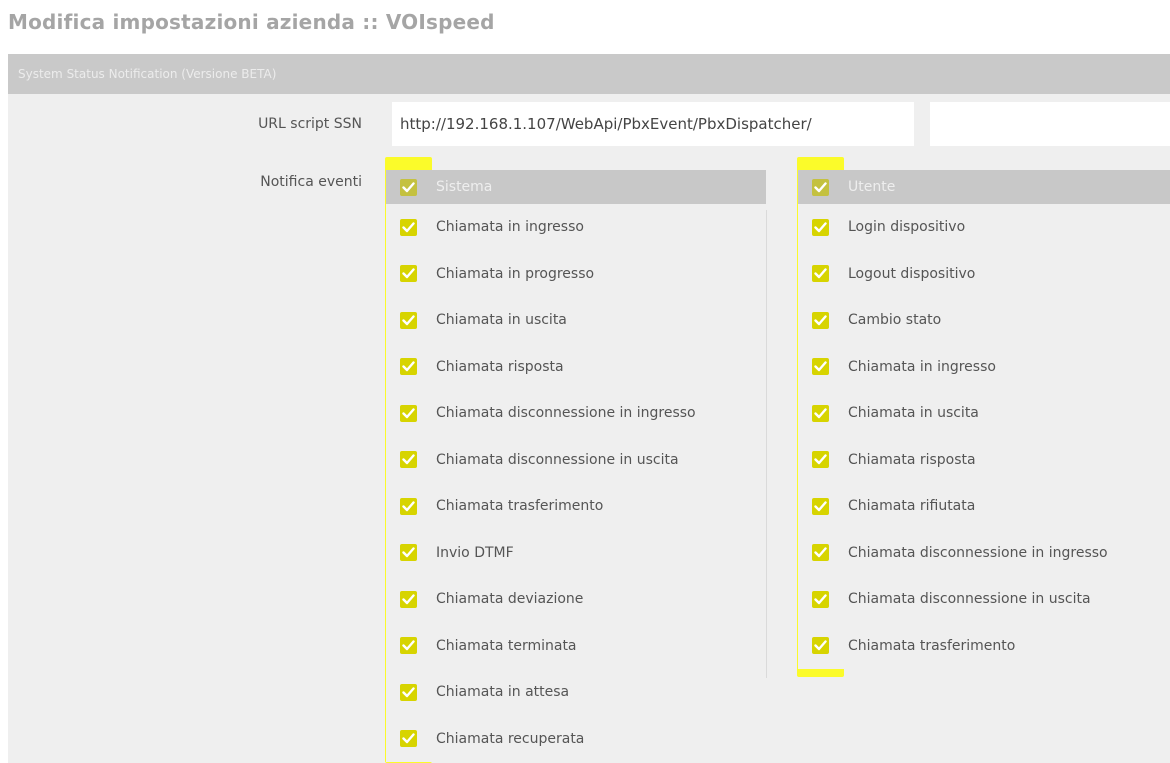  Describe the element at coordinates (984, 460) in the screenshot. I see `user-event-row: Chiamata risposta` at that location.